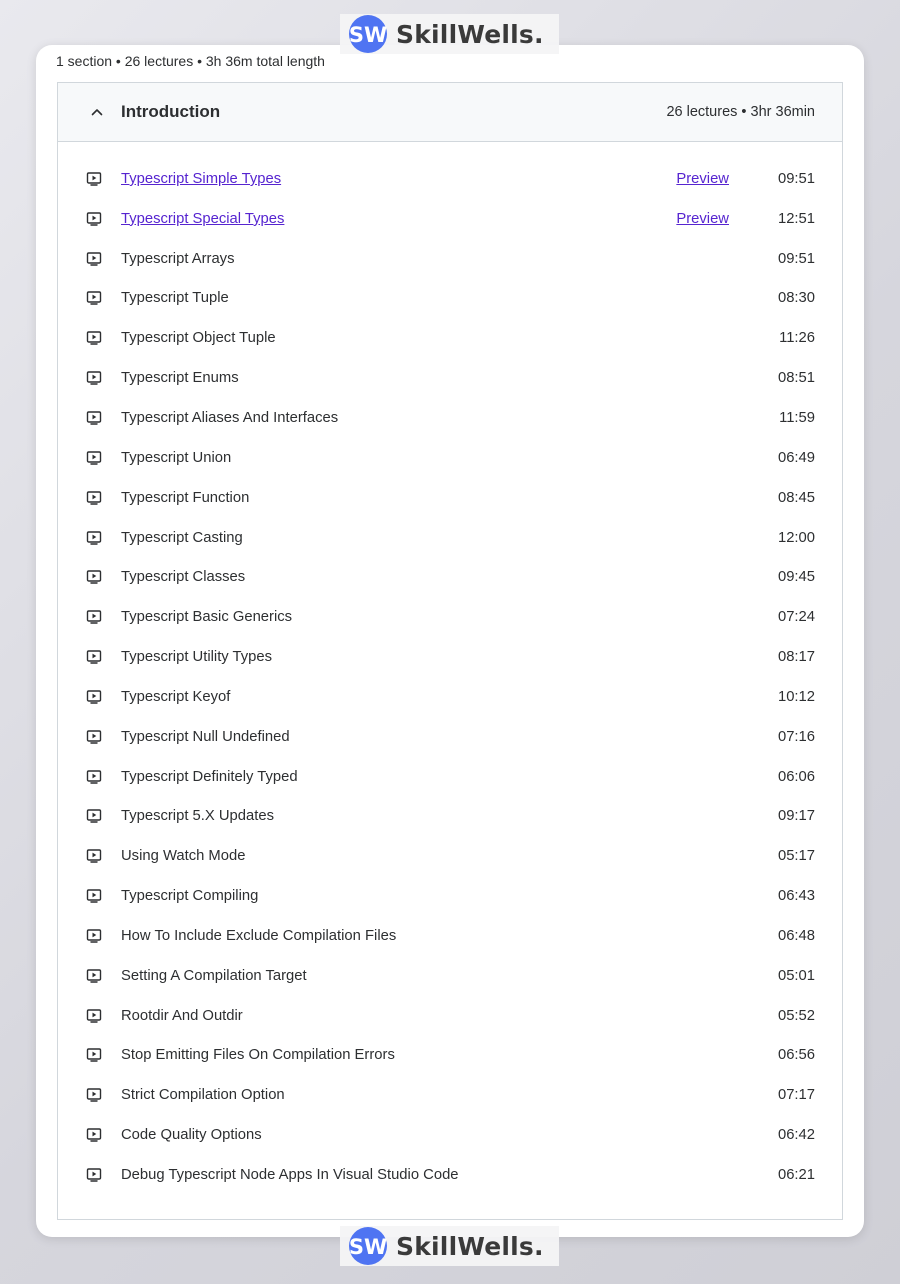 The height and width of the screenshot is (1284, 900). I want to click on lecture-item: Using Watch Mode 05:17, so click(450, 856).